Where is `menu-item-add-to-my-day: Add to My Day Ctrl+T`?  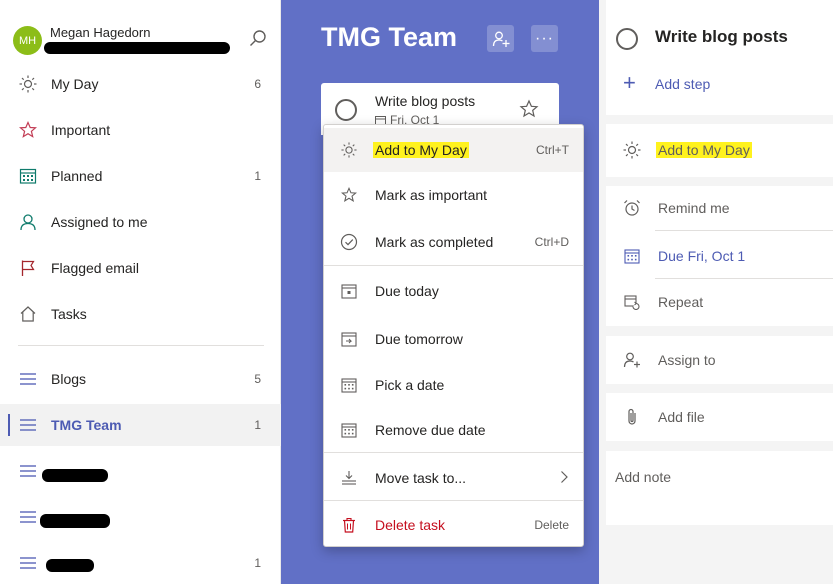 menu-item-add-to-my-day: Add to My Day Ctrl+T is located at coordinates (453, 150).